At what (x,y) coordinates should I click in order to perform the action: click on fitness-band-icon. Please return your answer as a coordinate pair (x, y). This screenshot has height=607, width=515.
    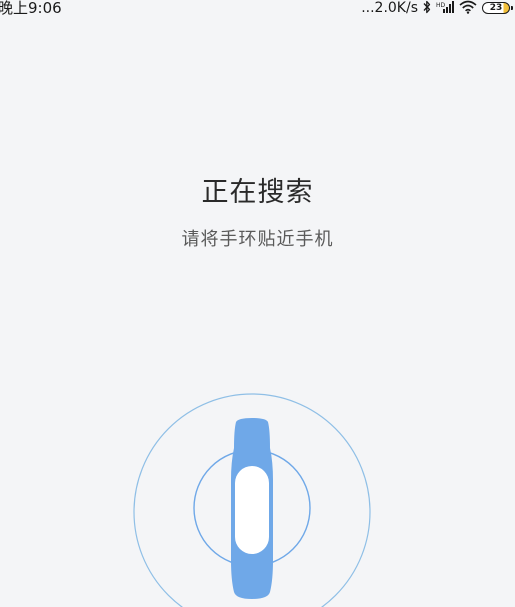
    Looking at the image, I should click on (252, 508).